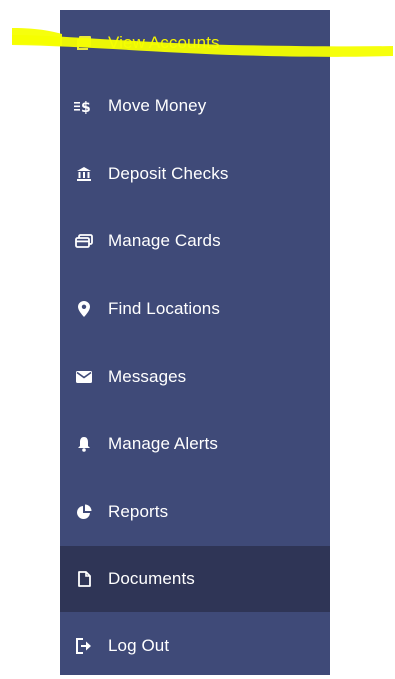  What do you see at coordinates (164, 308) in the screenshot?
I see `sidebar-item-label: Find Locations` at bounding box center [164, 308].